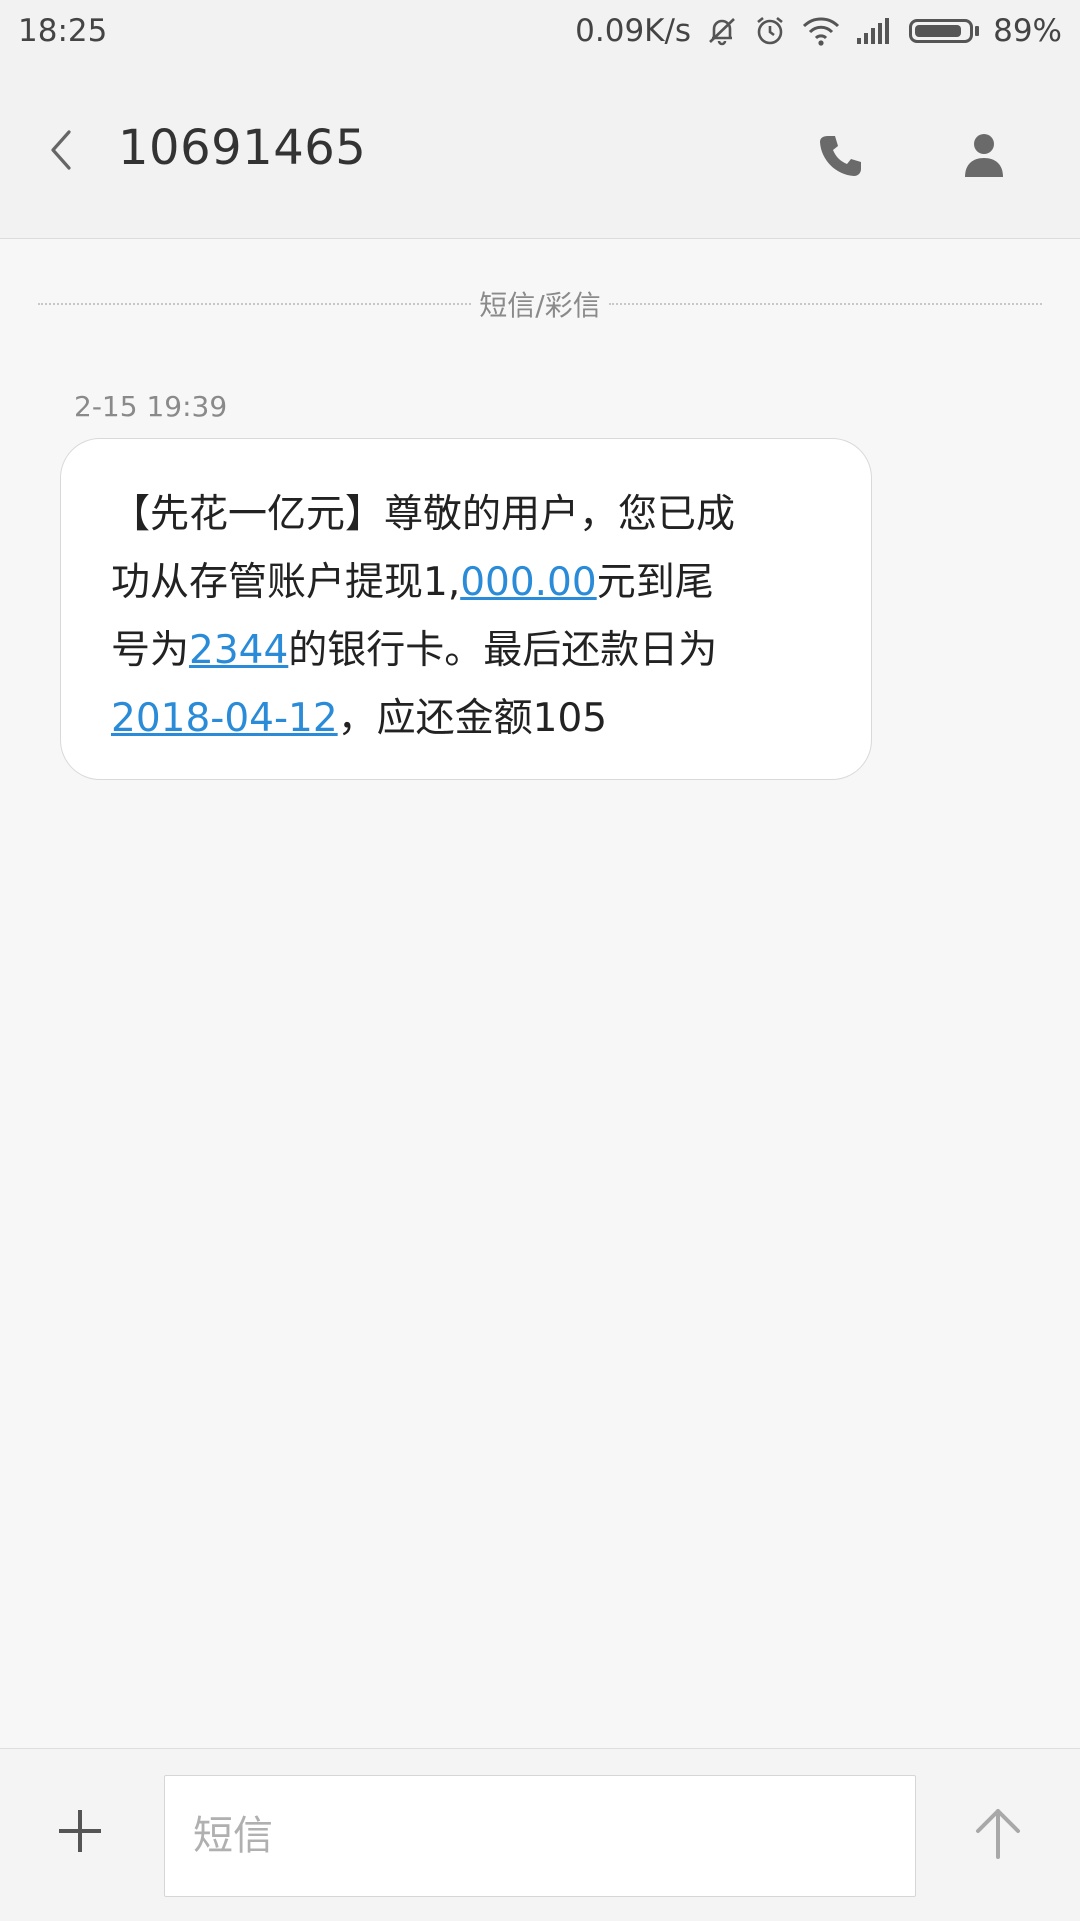  I want to click on back-button, so click(60, 150).